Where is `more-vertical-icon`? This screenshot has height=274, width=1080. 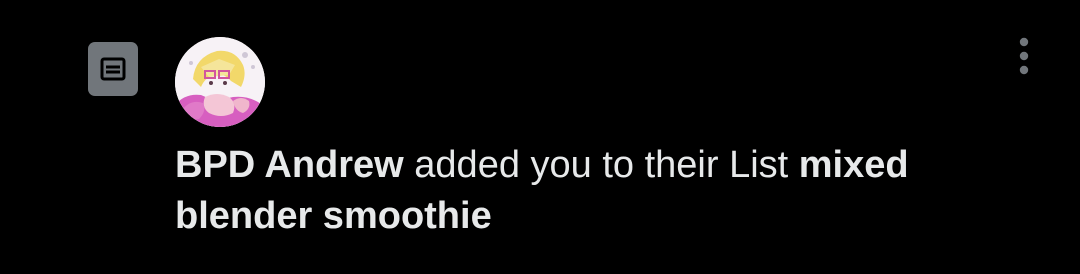 more-vertical-icon is located at coordinates (1024, 56).